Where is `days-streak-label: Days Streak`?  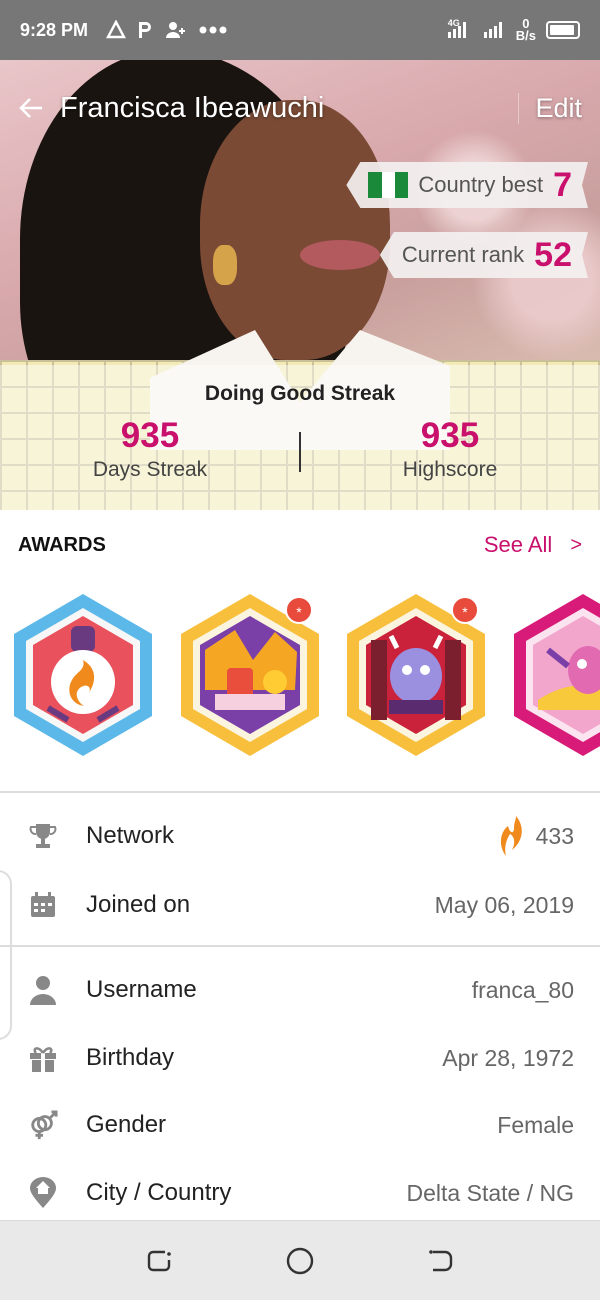
days-streak-label: Days Streak is located at coordinates (150, 469).